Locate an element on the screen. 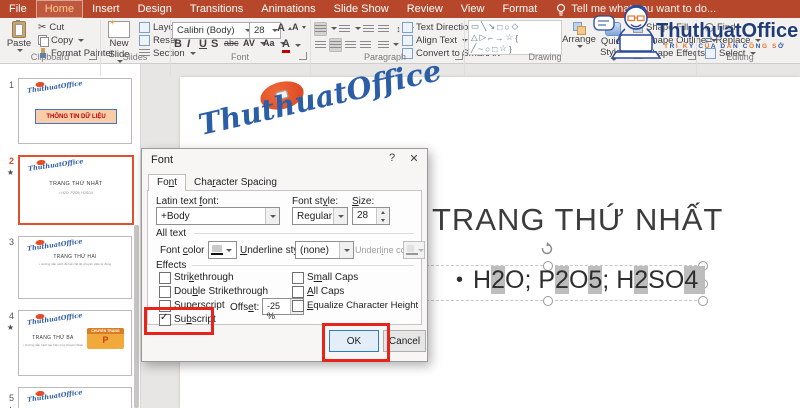 The height and width of the screenshot is (408, 800). size-spinner: 28 is located at coordinates (371, 216).